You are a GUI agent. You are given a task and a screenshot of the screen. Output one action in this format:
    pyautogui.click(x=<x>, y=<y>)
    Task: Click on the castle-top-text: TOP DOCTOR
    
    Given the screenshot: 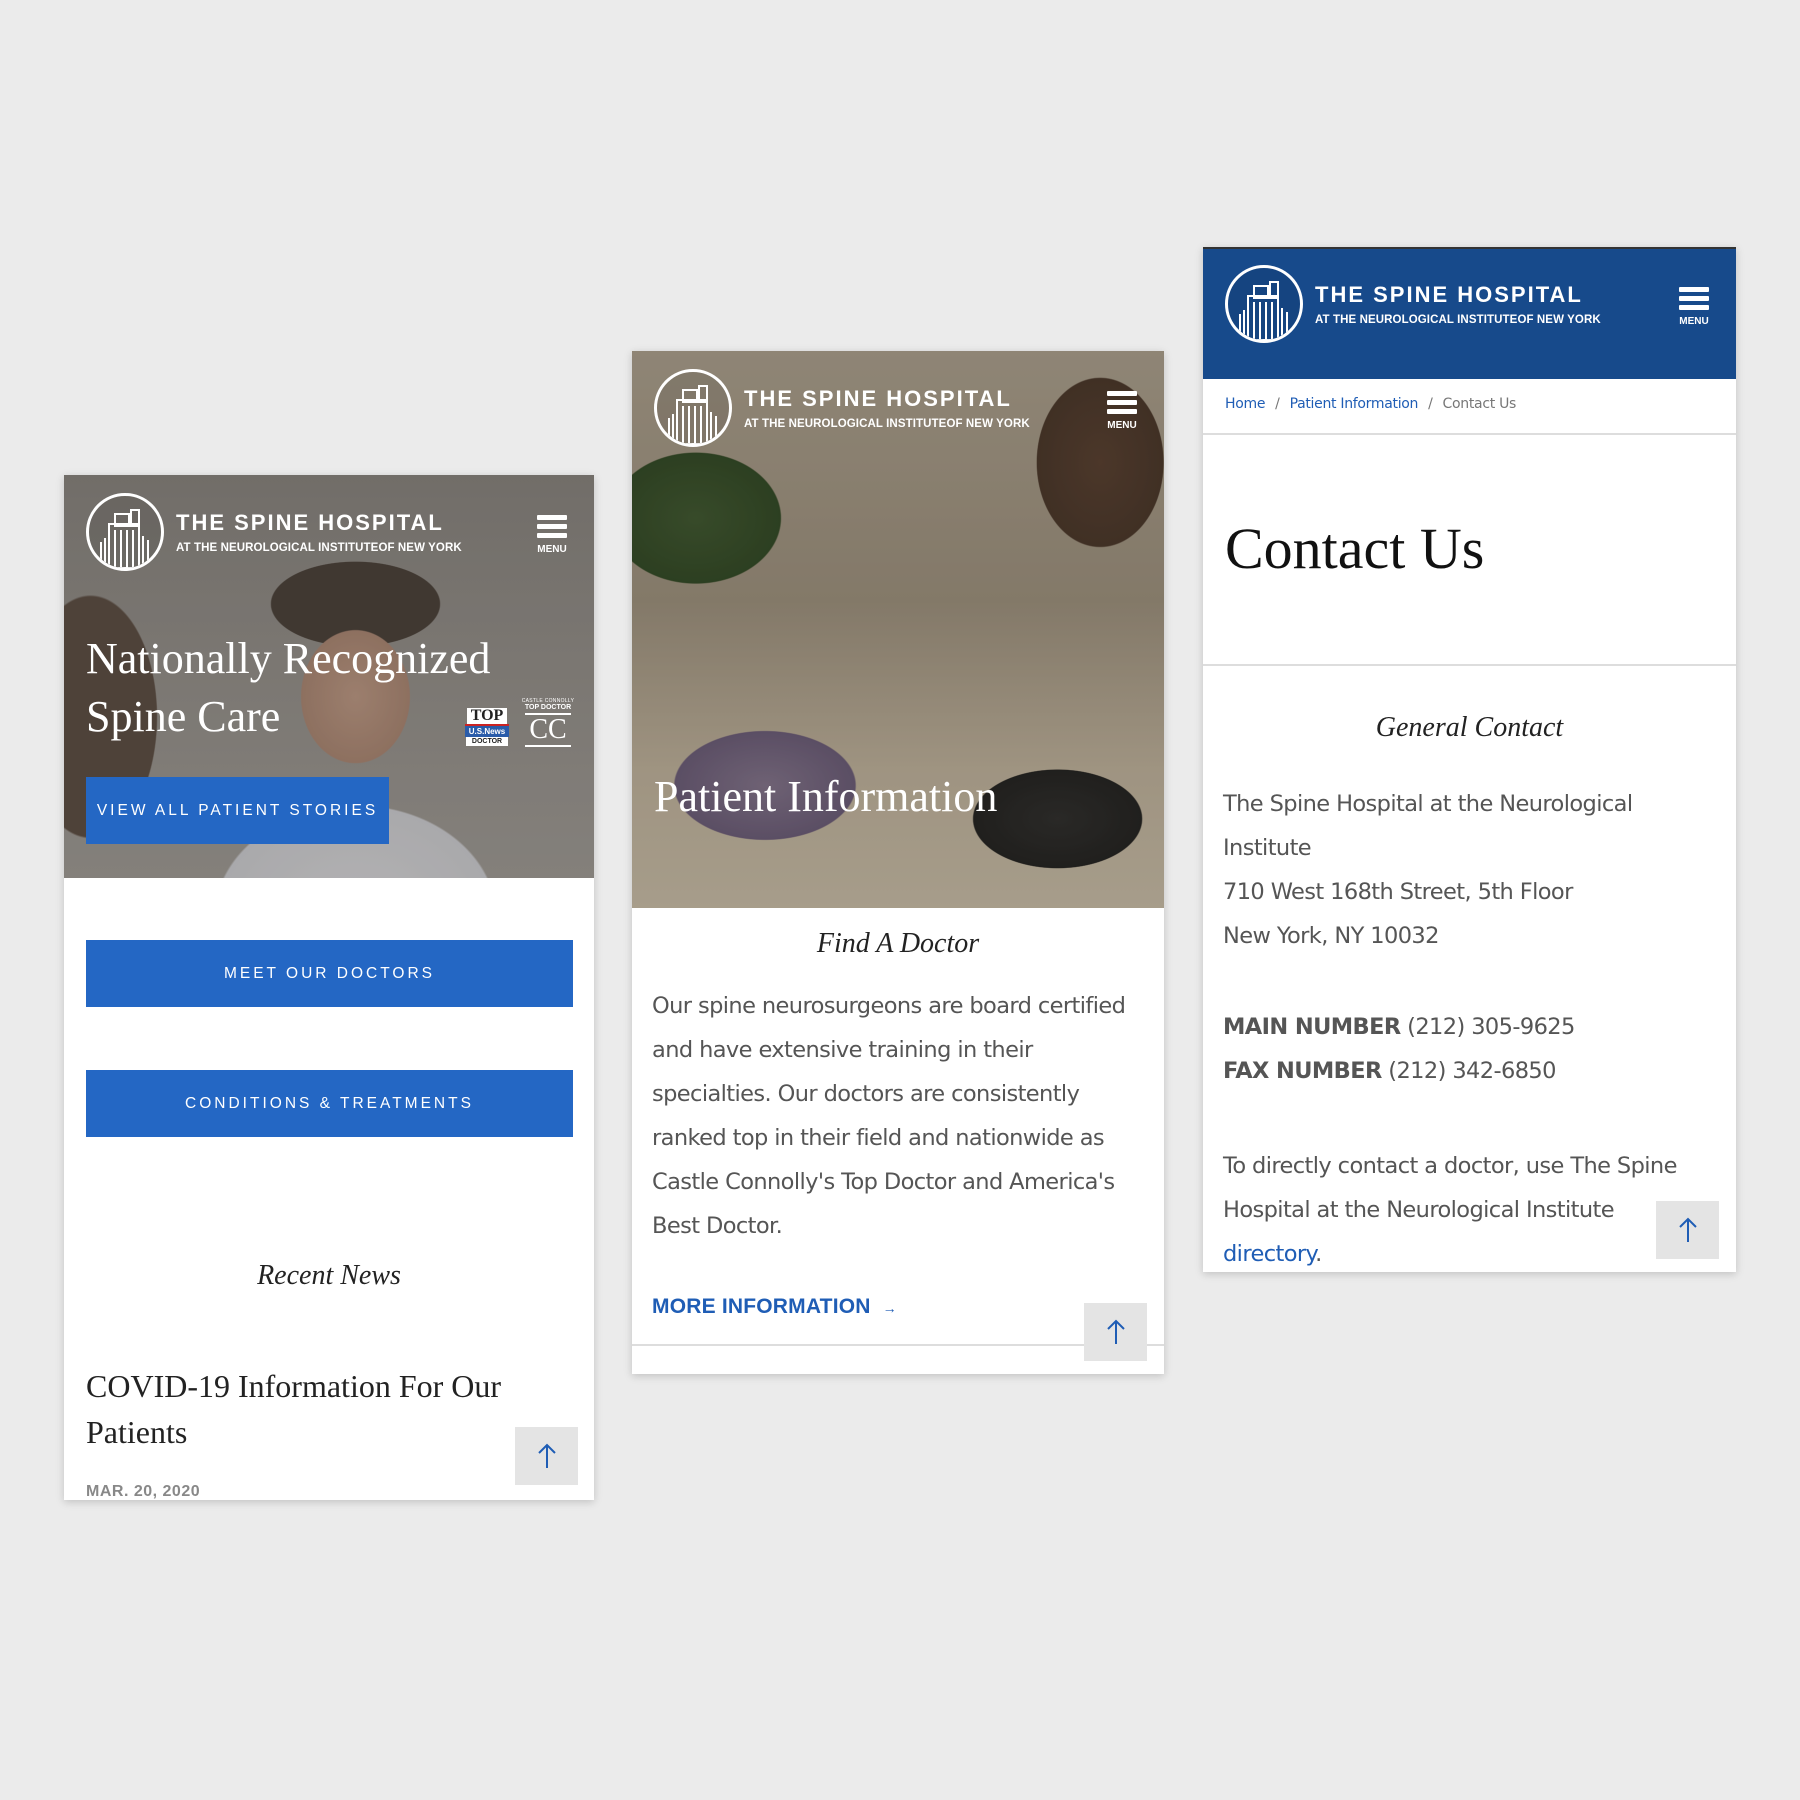 What is the action you would take?
    pyautogui.click(x=548, y=707)
    